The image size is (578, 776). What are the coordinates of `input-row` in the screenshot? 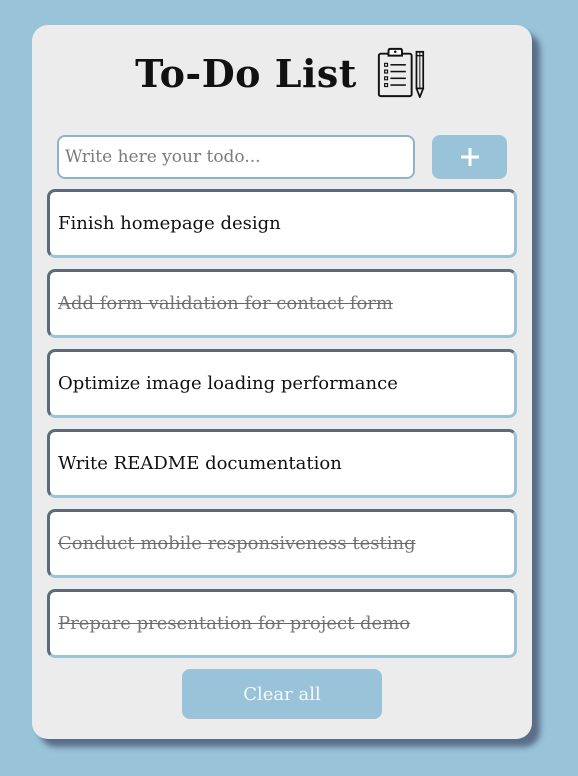 It's located at (282, 157).